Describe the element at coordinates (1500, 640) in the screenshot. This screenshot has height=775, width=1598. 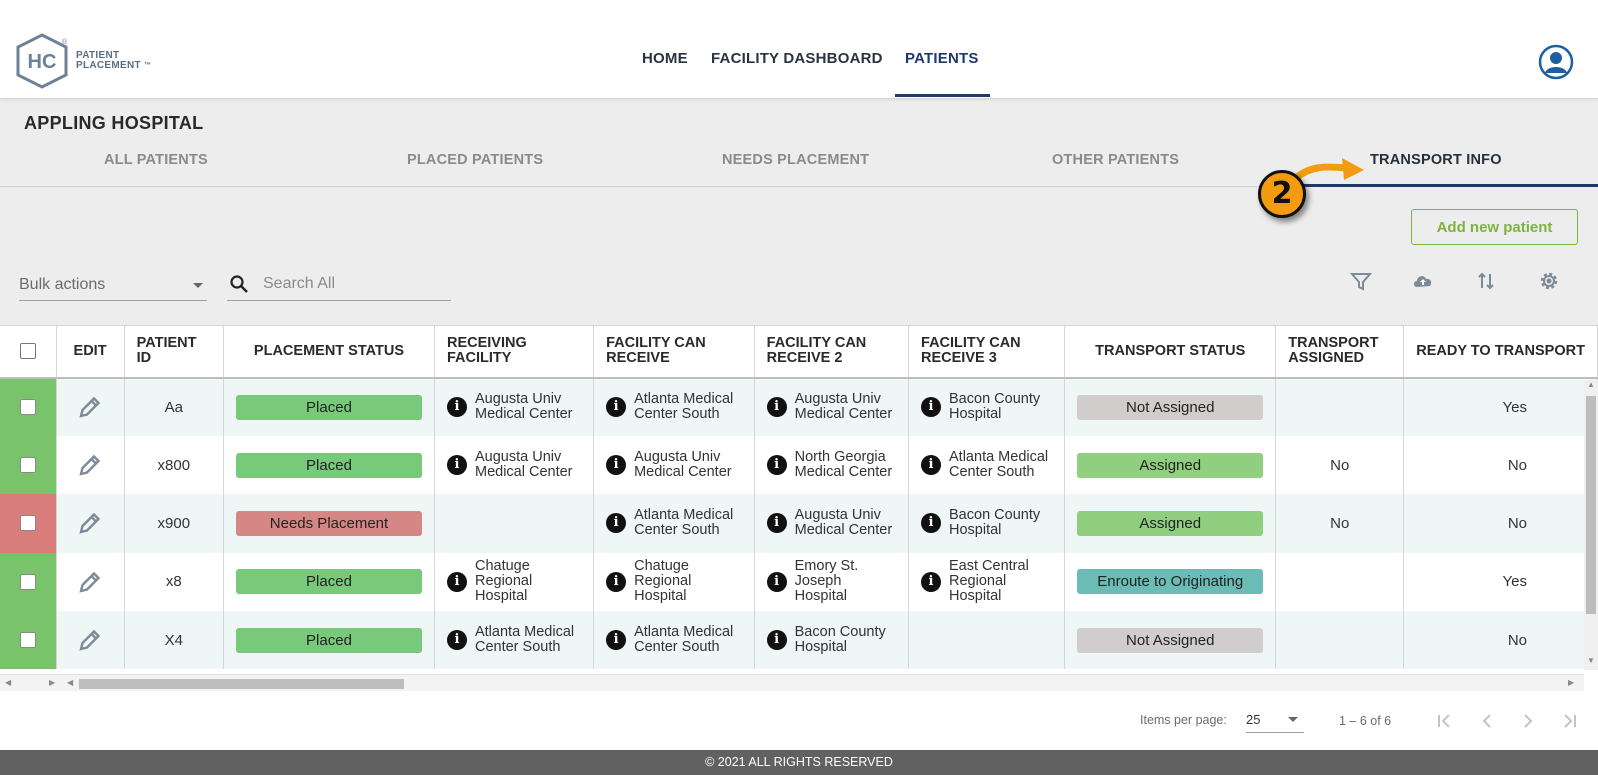
I see `ready-to-transport: No` at that location.